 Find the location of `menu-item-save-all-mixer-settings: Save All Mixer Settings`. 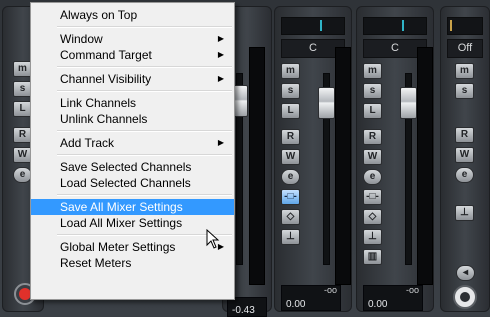

menu-item-save-all-mixer-settings: Save All Mixer Settings is located at coordinates (132, 207).